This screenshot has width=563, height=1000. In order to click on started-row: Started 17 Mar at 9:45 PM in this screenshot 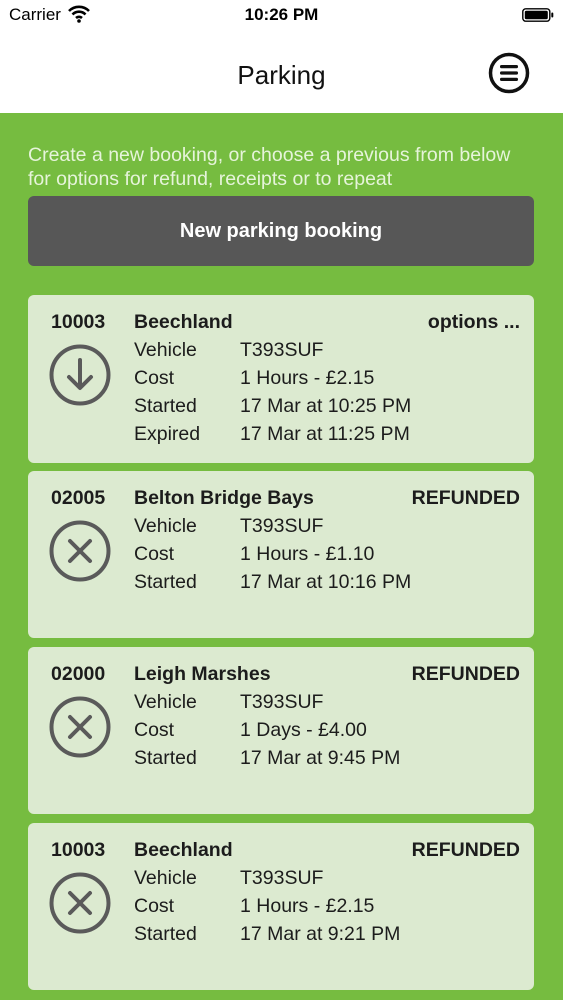, I will do `click(267, 758)`.